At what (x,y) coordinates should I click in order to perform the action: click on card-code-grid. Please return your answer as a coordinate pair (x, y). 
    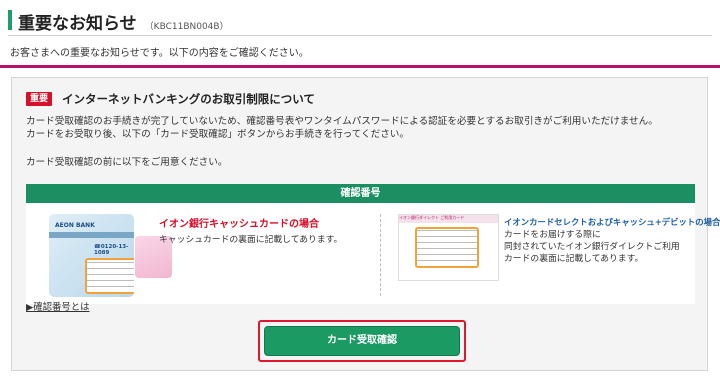
    Looking at the image, I should click on (109, 276).